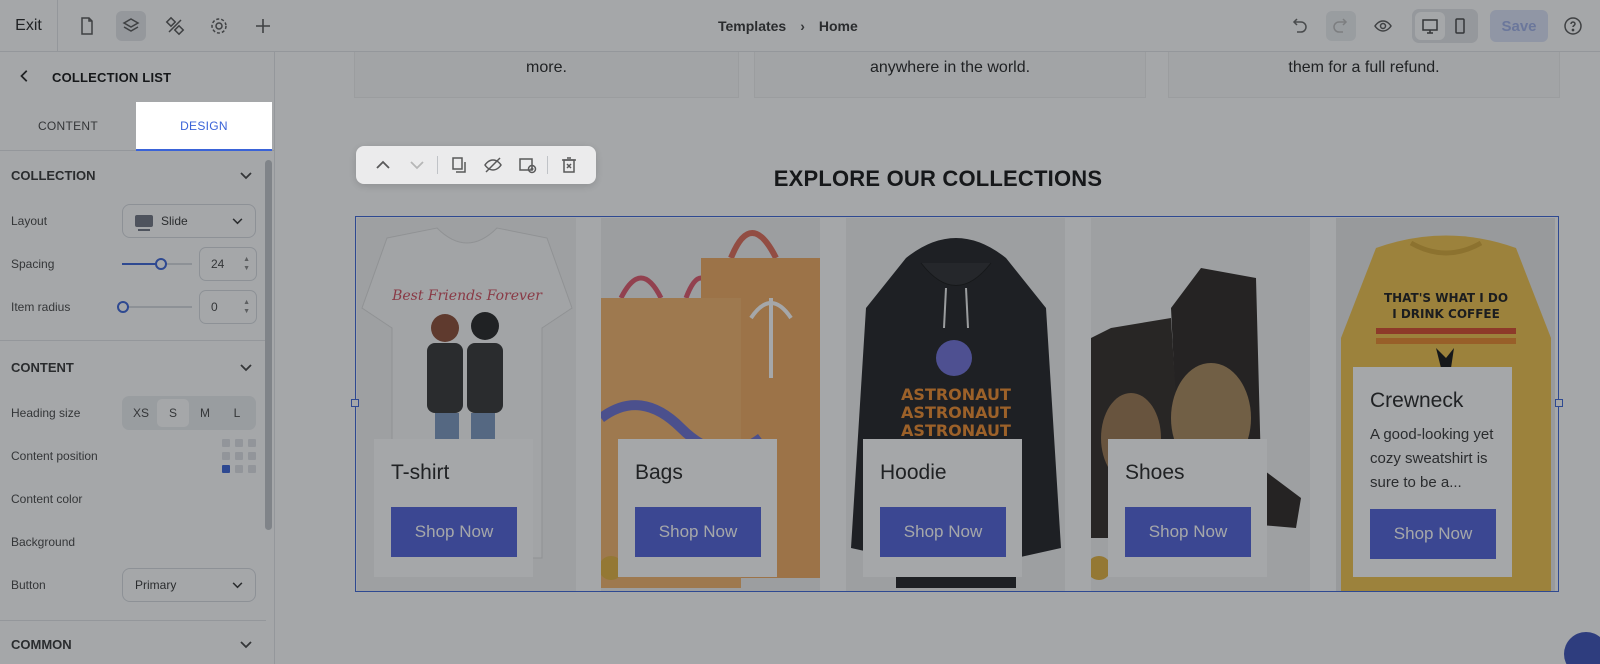 The height and width of the screenshot is (664, 1600). What do you see at coordinates (417, 165) in the screenshot?
I see `move-down-icon` at bounding box center [417, 165].